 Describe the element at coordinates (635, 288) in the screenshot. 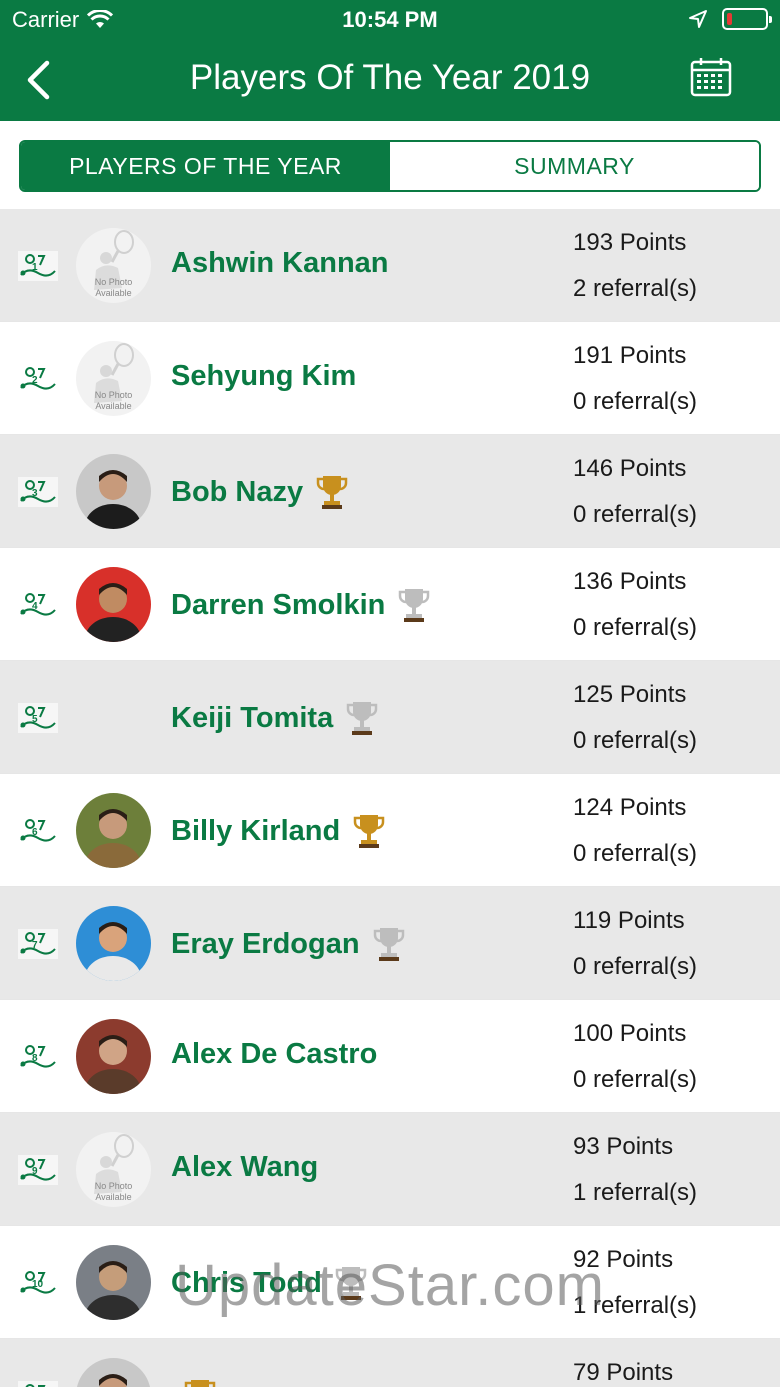

I see `player-referrals: 2 referral(s)` at that location.